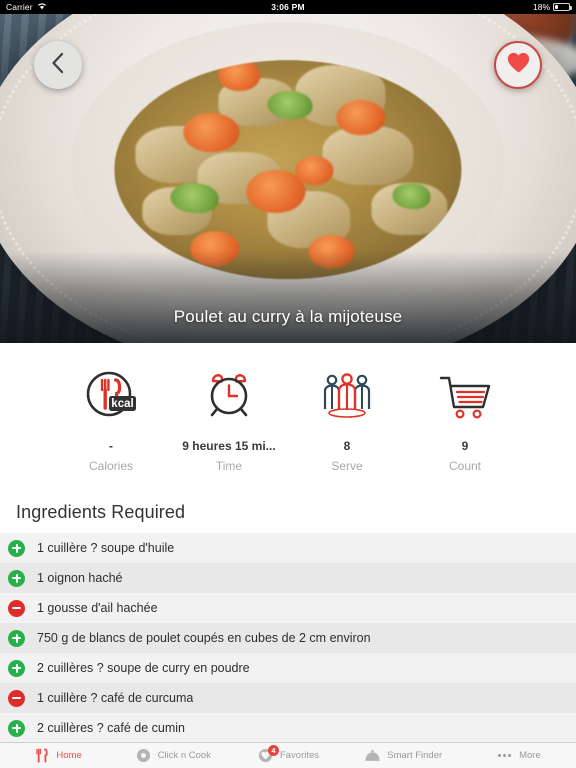  I want to click on stat-label: Calories, so click(110, 466).